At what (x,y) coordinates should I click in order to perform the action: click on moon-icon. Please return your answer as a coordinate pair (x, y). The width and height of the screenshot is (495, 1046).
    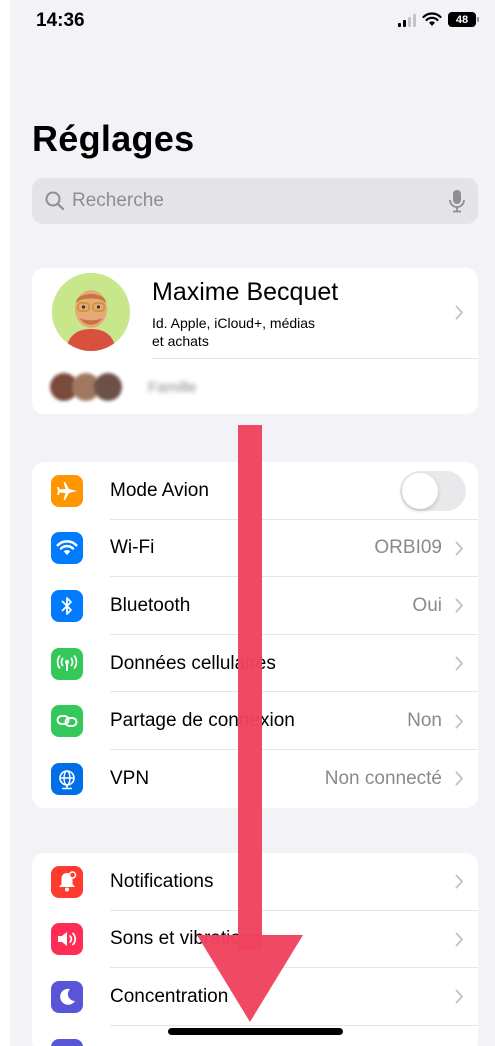
    Looking at the image, I should click on (67, 996).